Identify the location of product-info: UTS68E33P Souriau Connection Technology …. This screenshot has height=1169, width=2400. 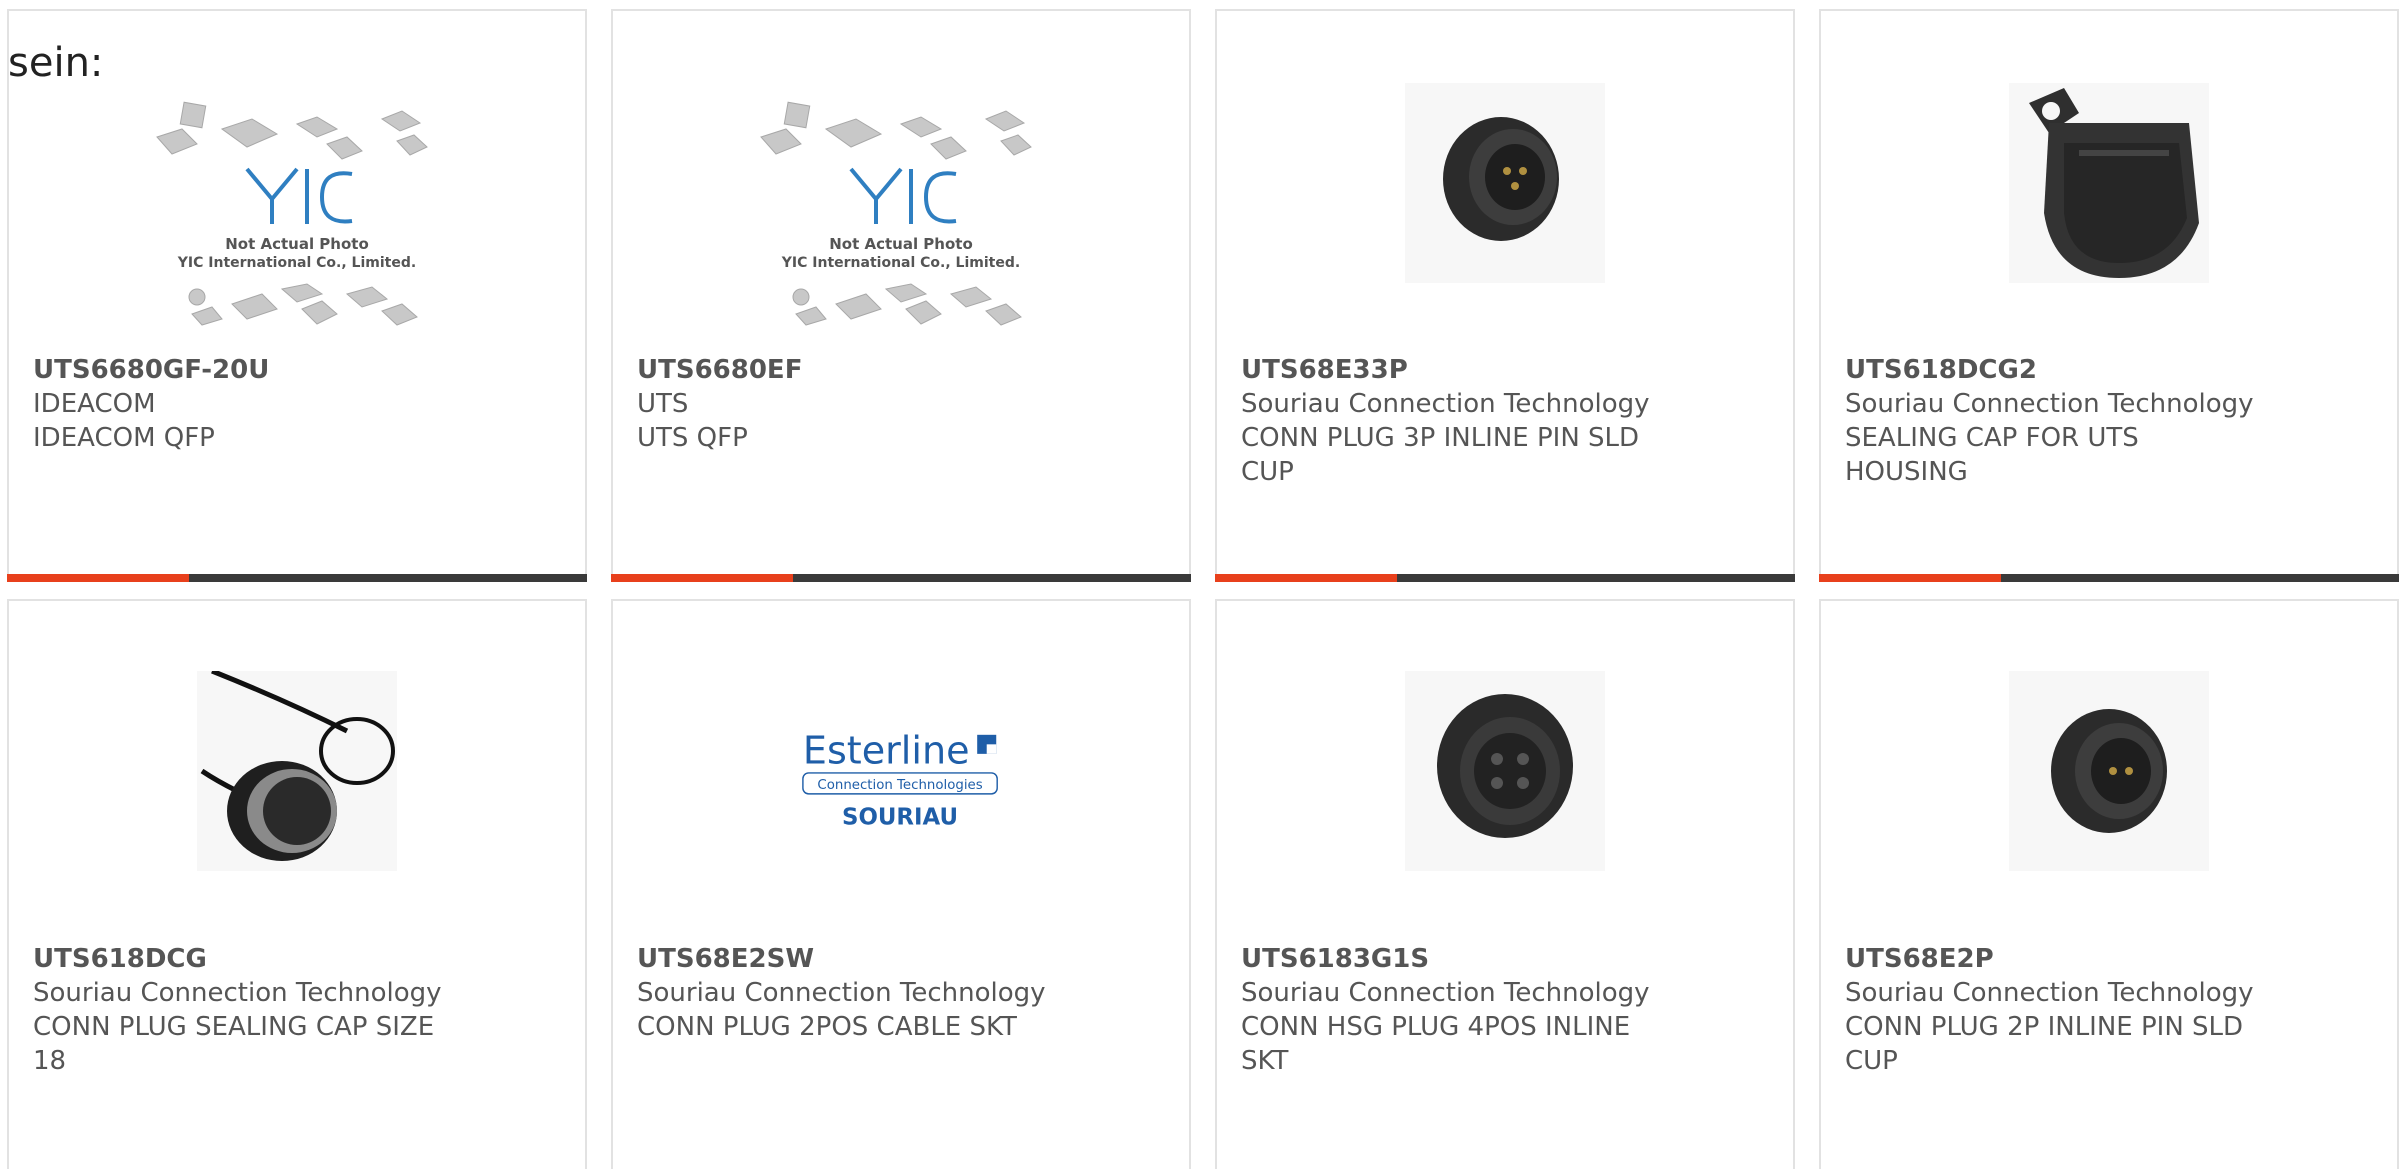
(1451, 421).